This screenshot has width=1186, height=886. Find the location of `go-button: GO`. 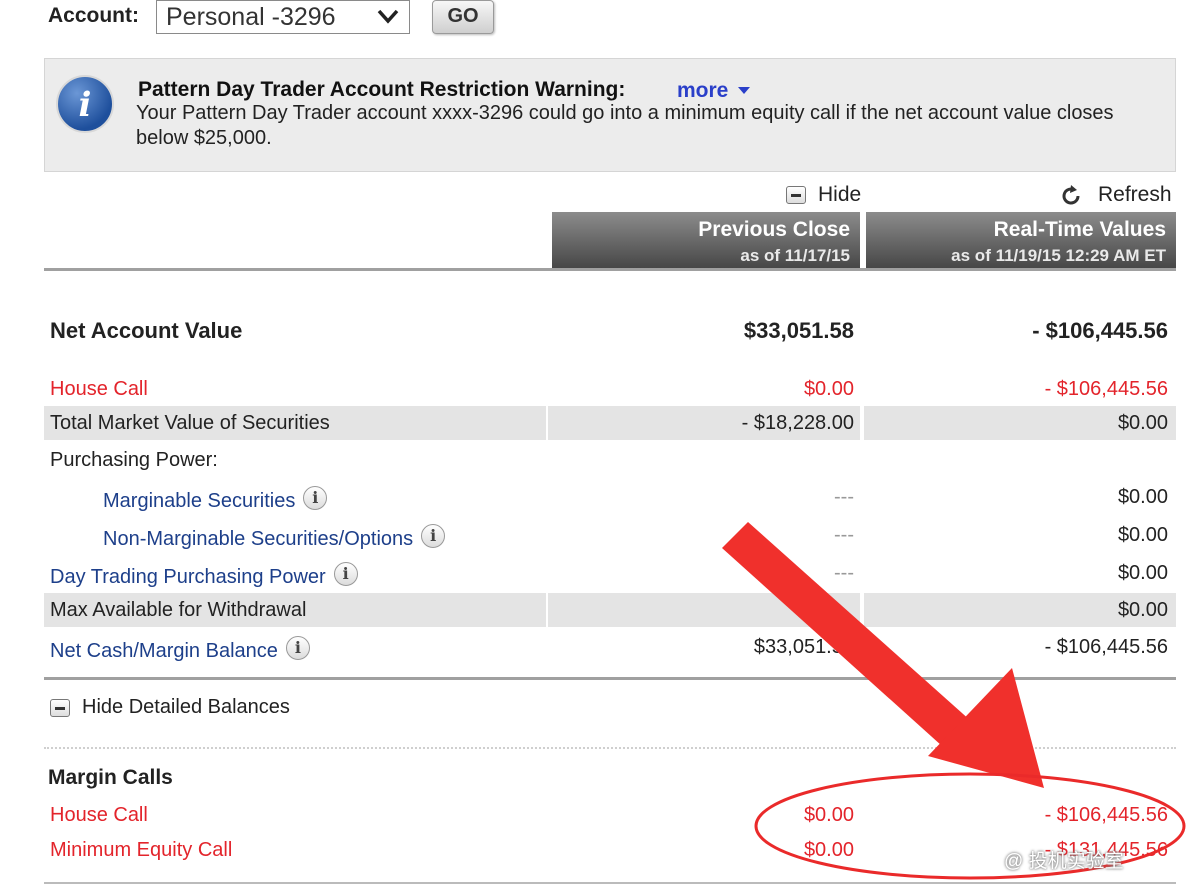

go-button: GO is located at coordinates (463, 17).